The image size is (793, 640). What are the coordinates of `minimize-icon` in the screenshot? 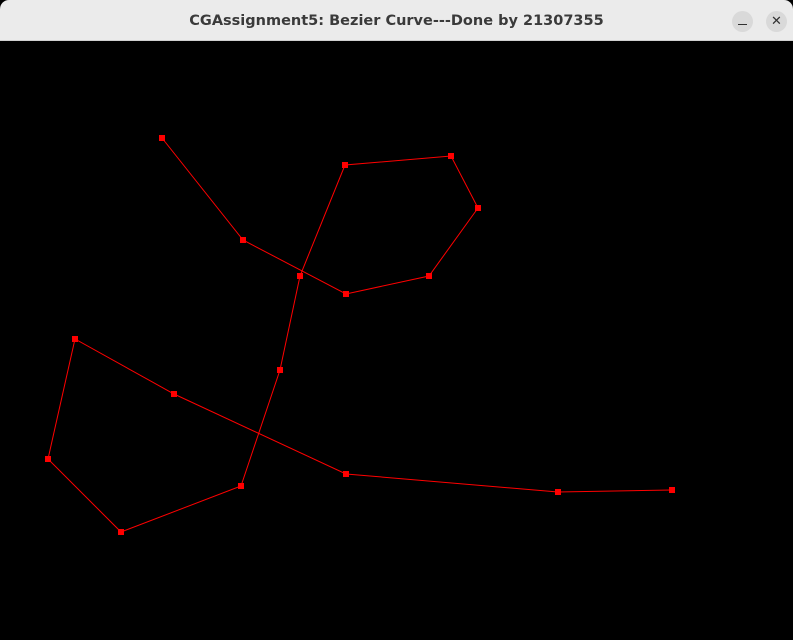 It's located at (742, 25).